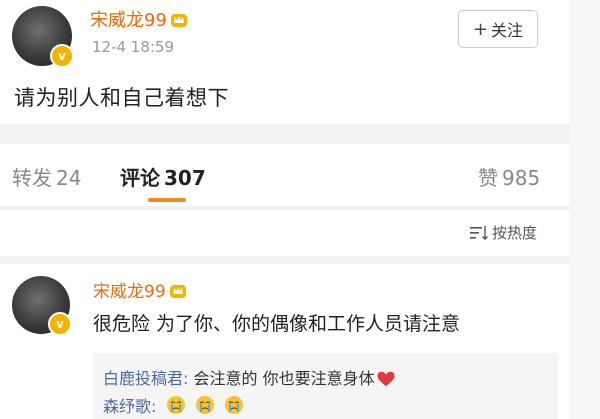 This screenshot has width=600, height=419. I want to click on sort-by-hot-button: 按热度, so click(503, 232).